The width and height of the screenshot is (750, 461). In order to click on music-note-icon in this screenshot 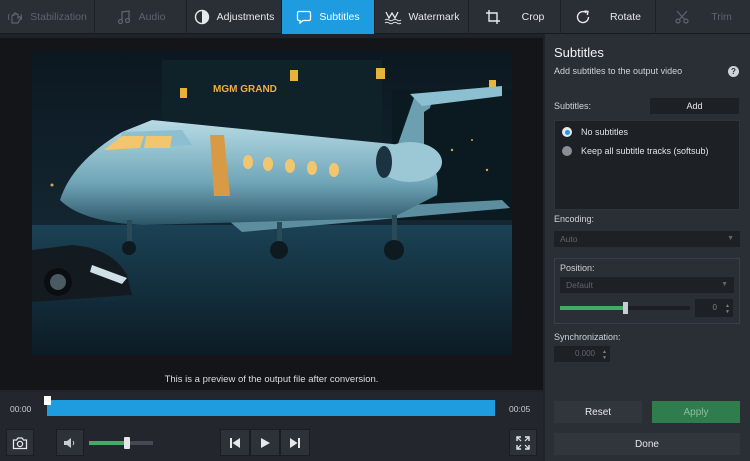, I will do `click(123, 17)`.